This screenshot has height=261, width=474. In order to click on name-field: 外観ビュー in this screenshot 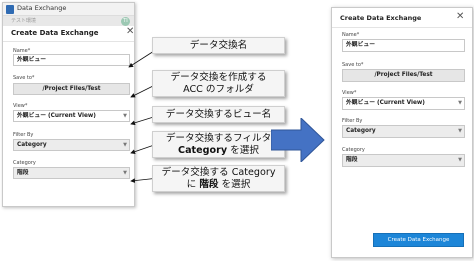, I will do `click(403, 45)`.